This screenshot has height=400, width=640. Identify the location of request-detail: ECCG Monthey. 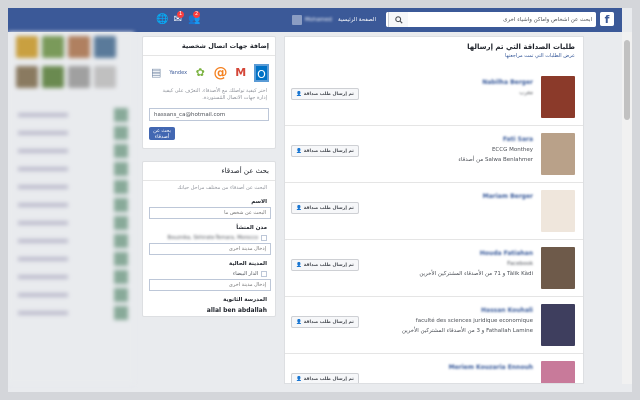
(512, 150).